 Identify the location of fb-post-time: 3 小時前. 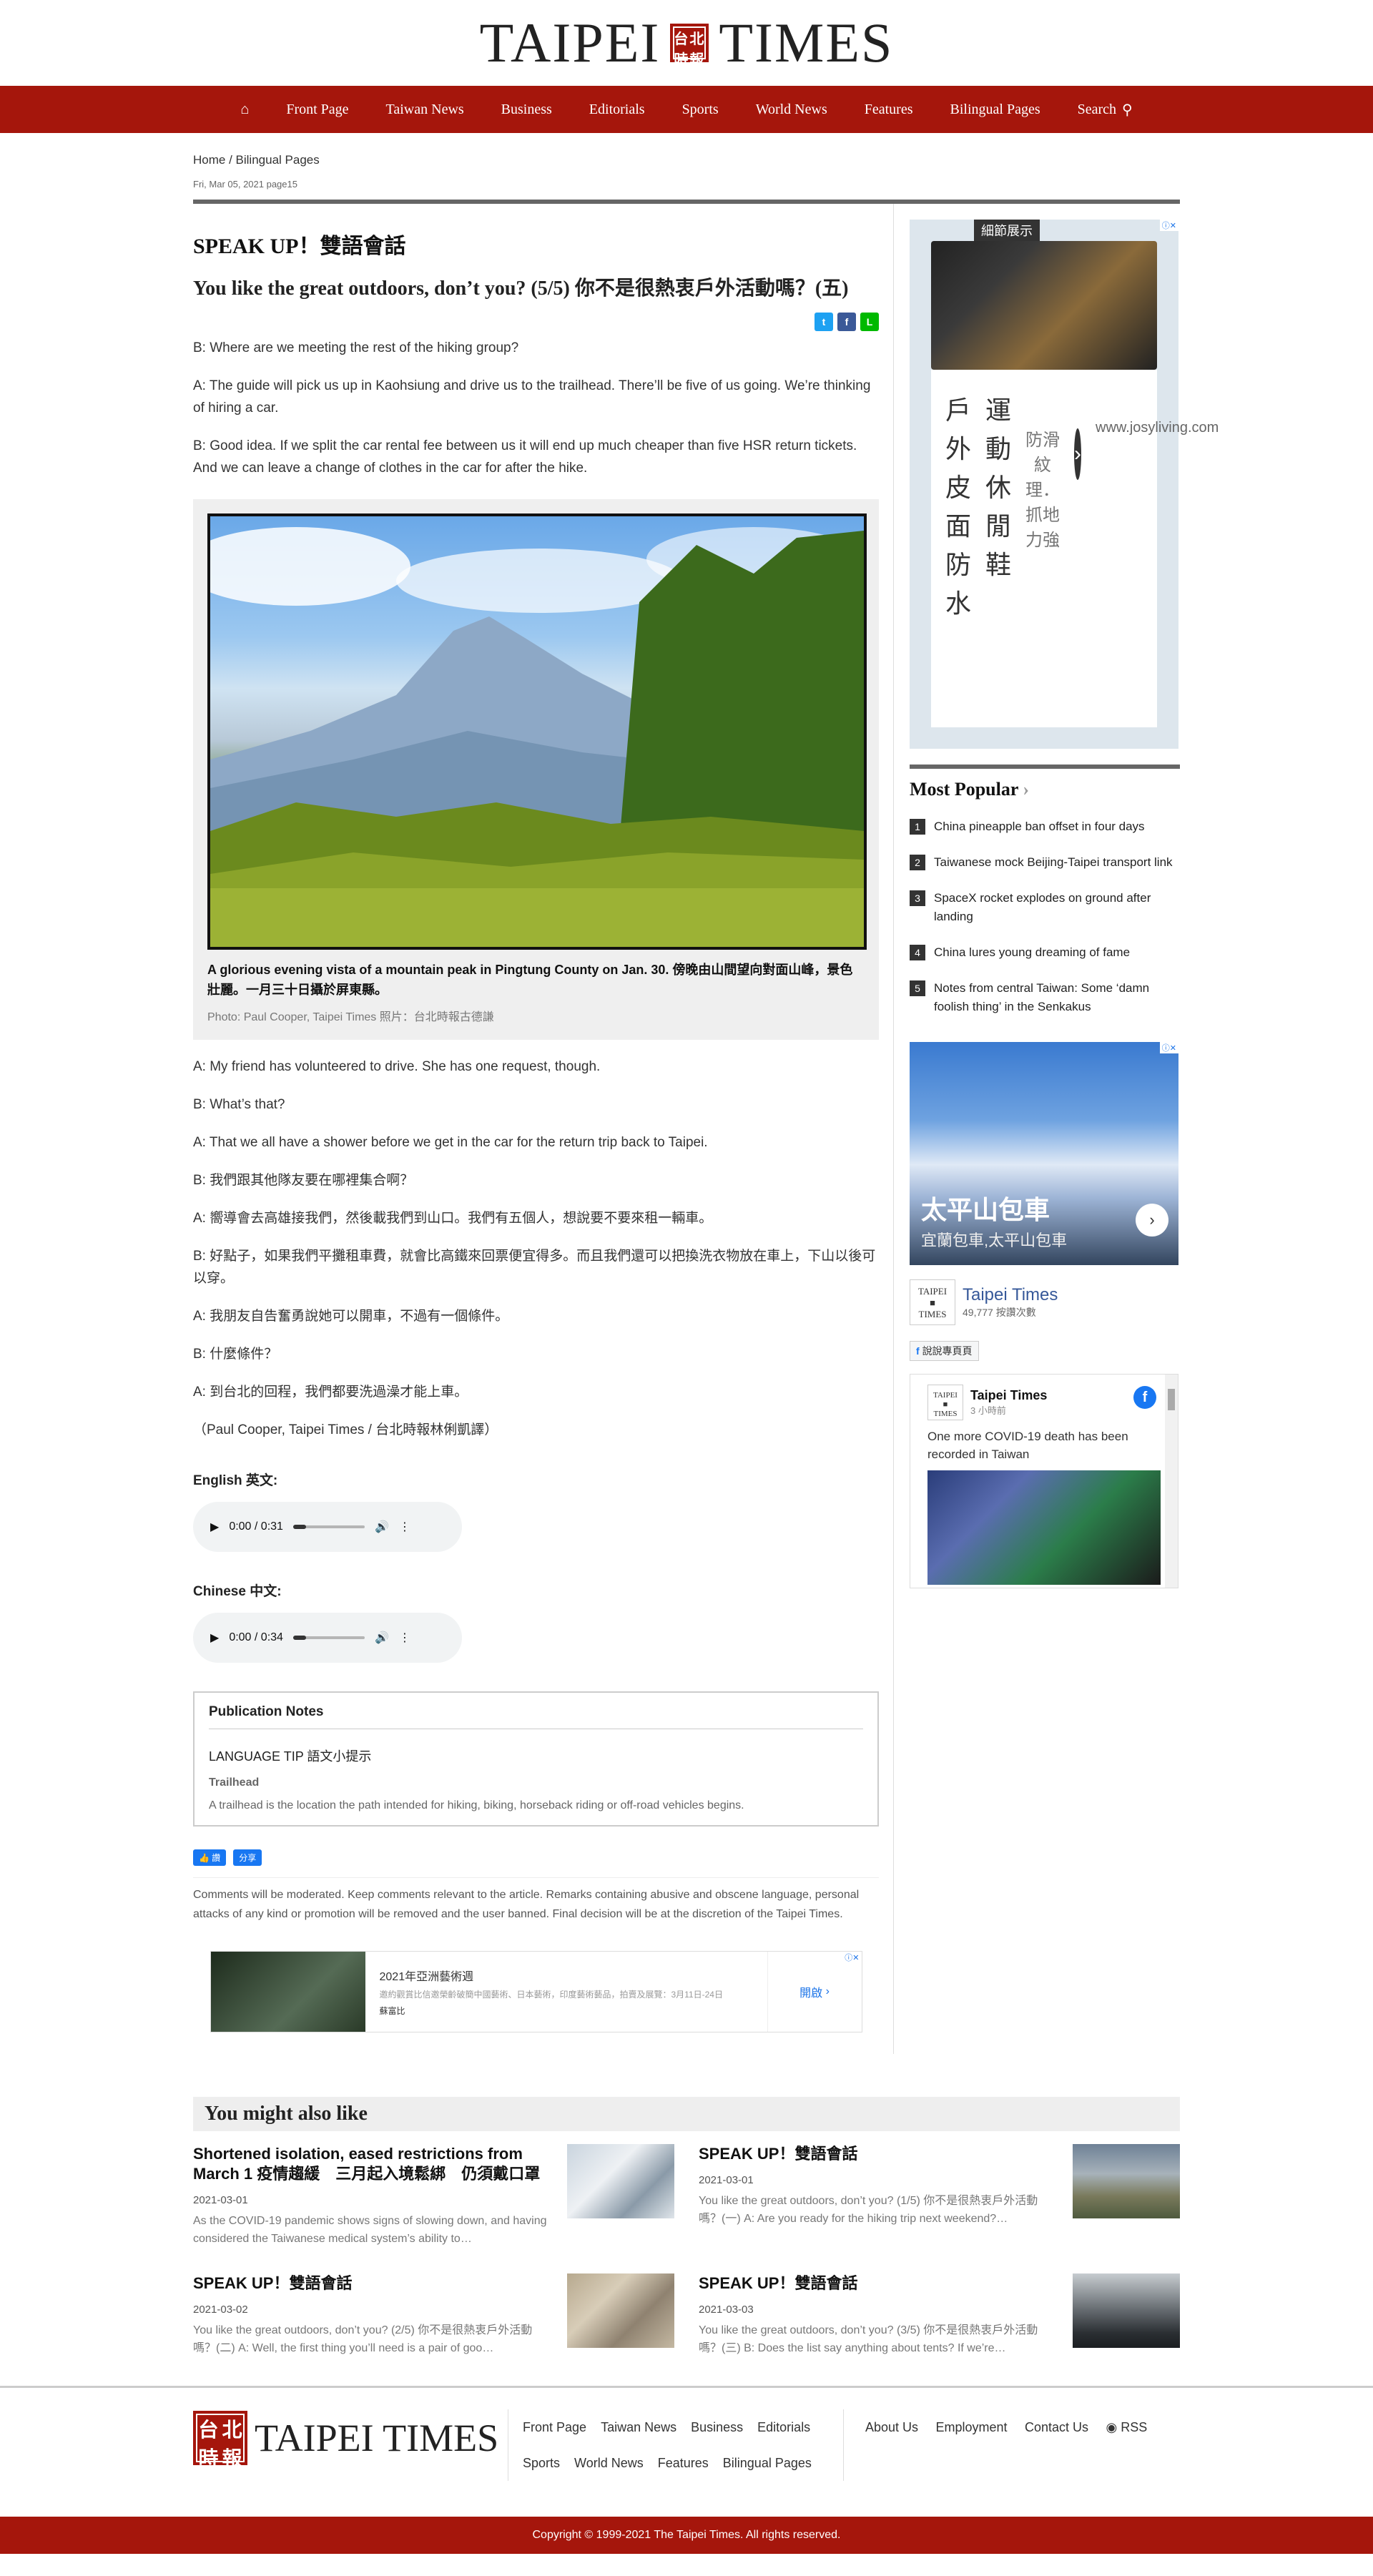
(988, 1410).